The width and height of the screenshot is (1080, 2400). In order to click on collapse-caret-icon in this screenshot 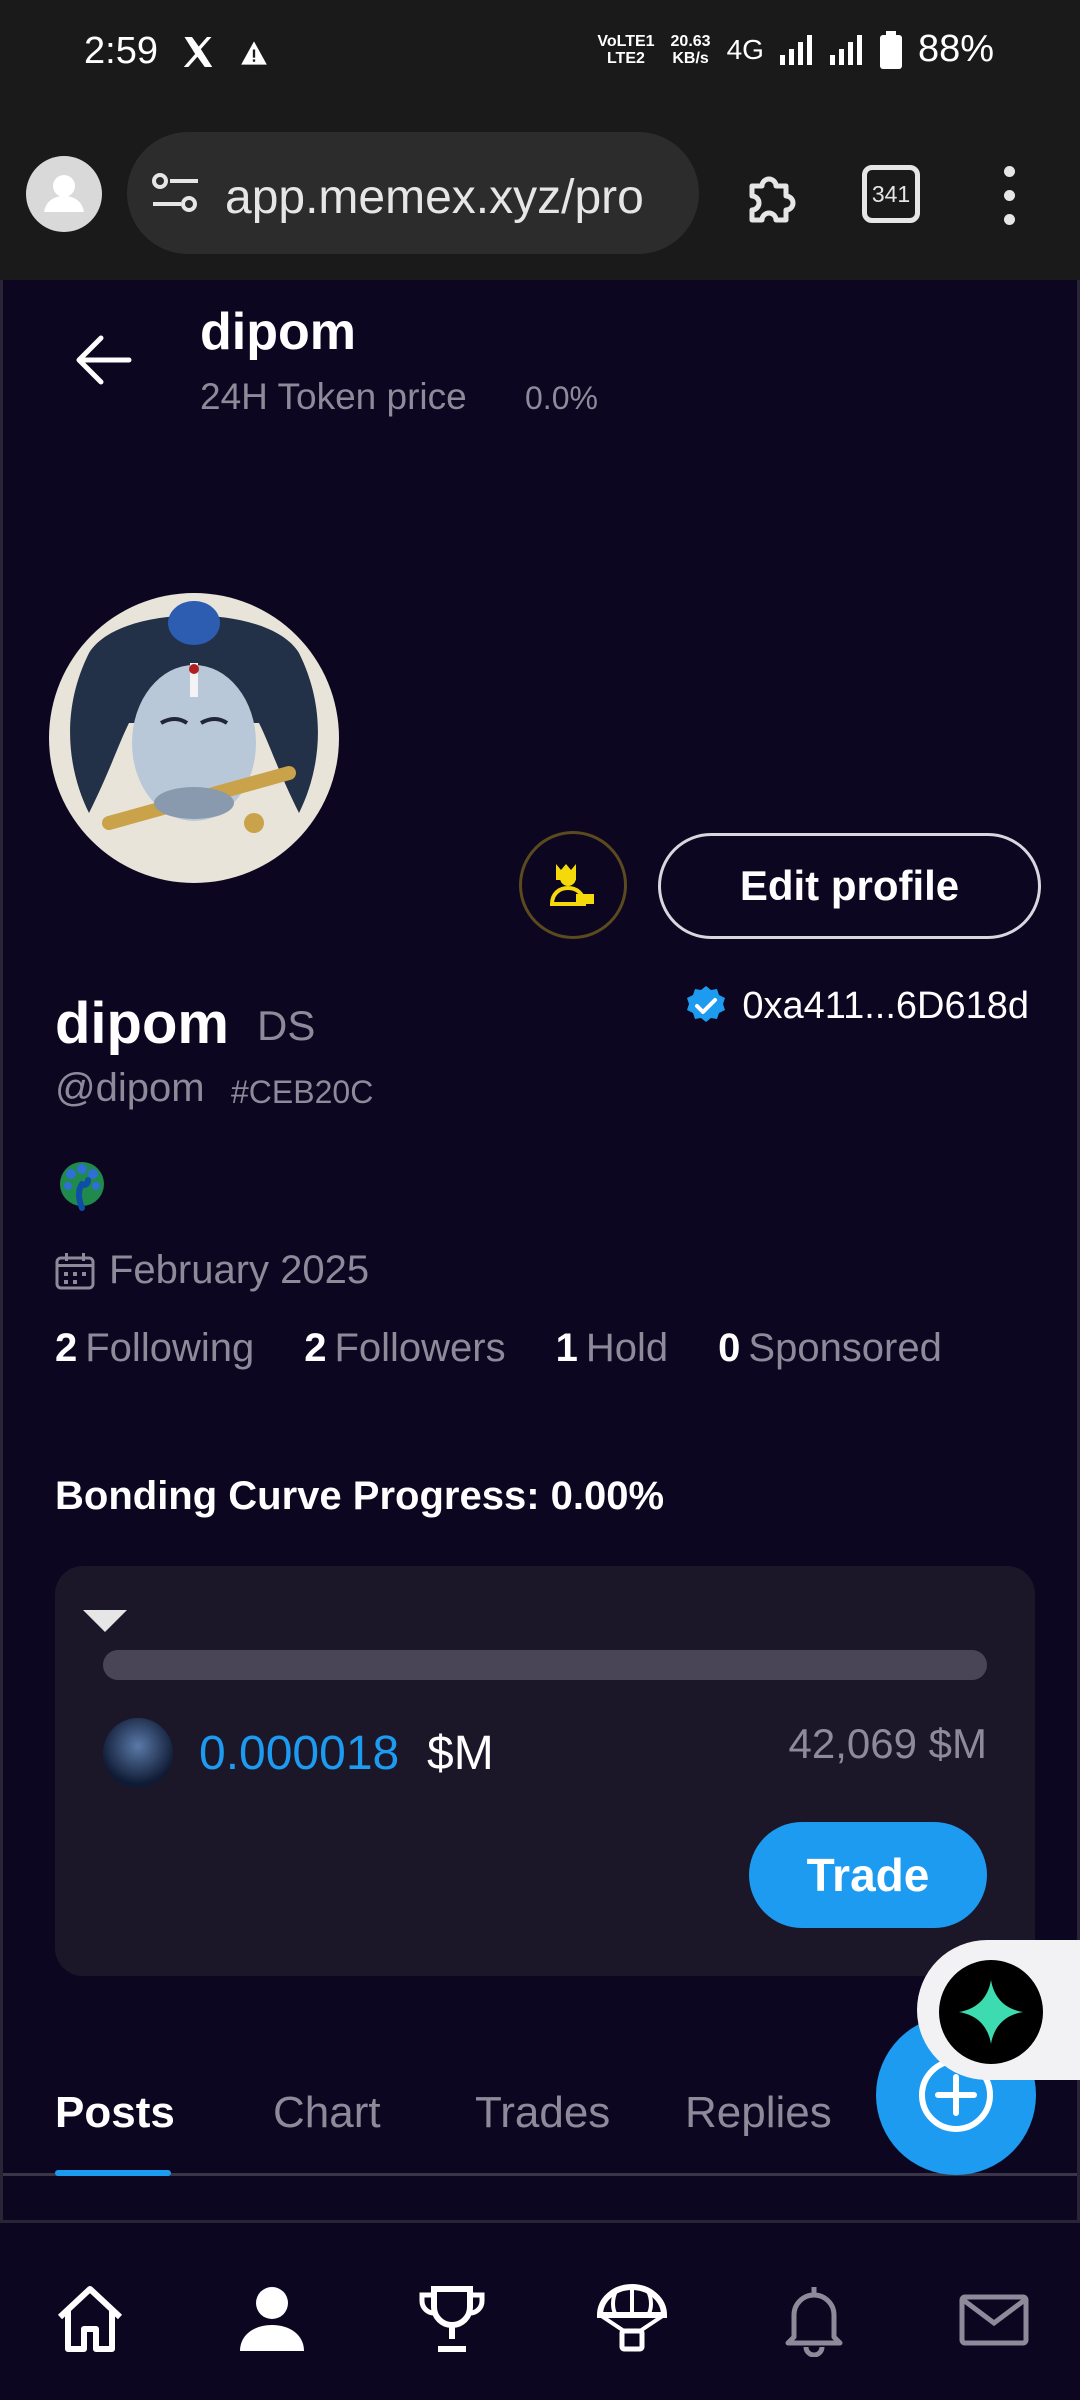, I will do `click(105, 1621)`.